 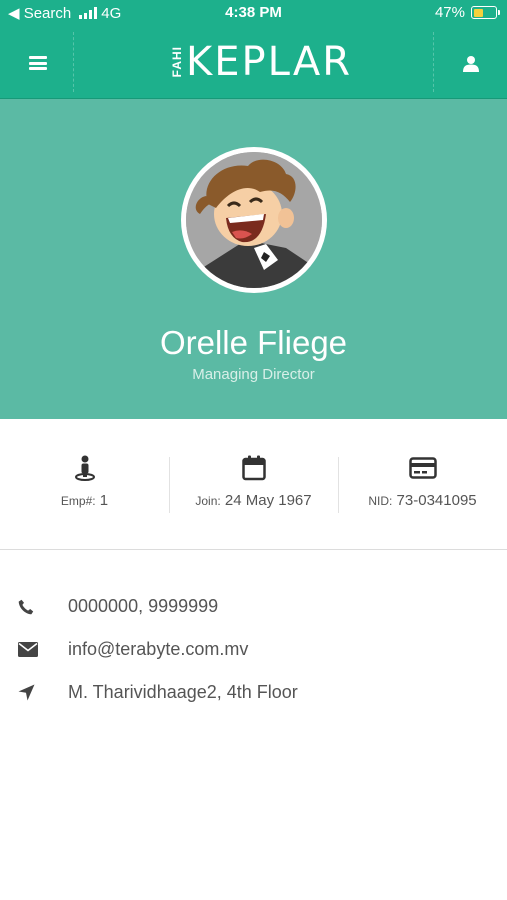 I want to click on app-logo: FAHI KEPLAR, so click(x=265, y=62).